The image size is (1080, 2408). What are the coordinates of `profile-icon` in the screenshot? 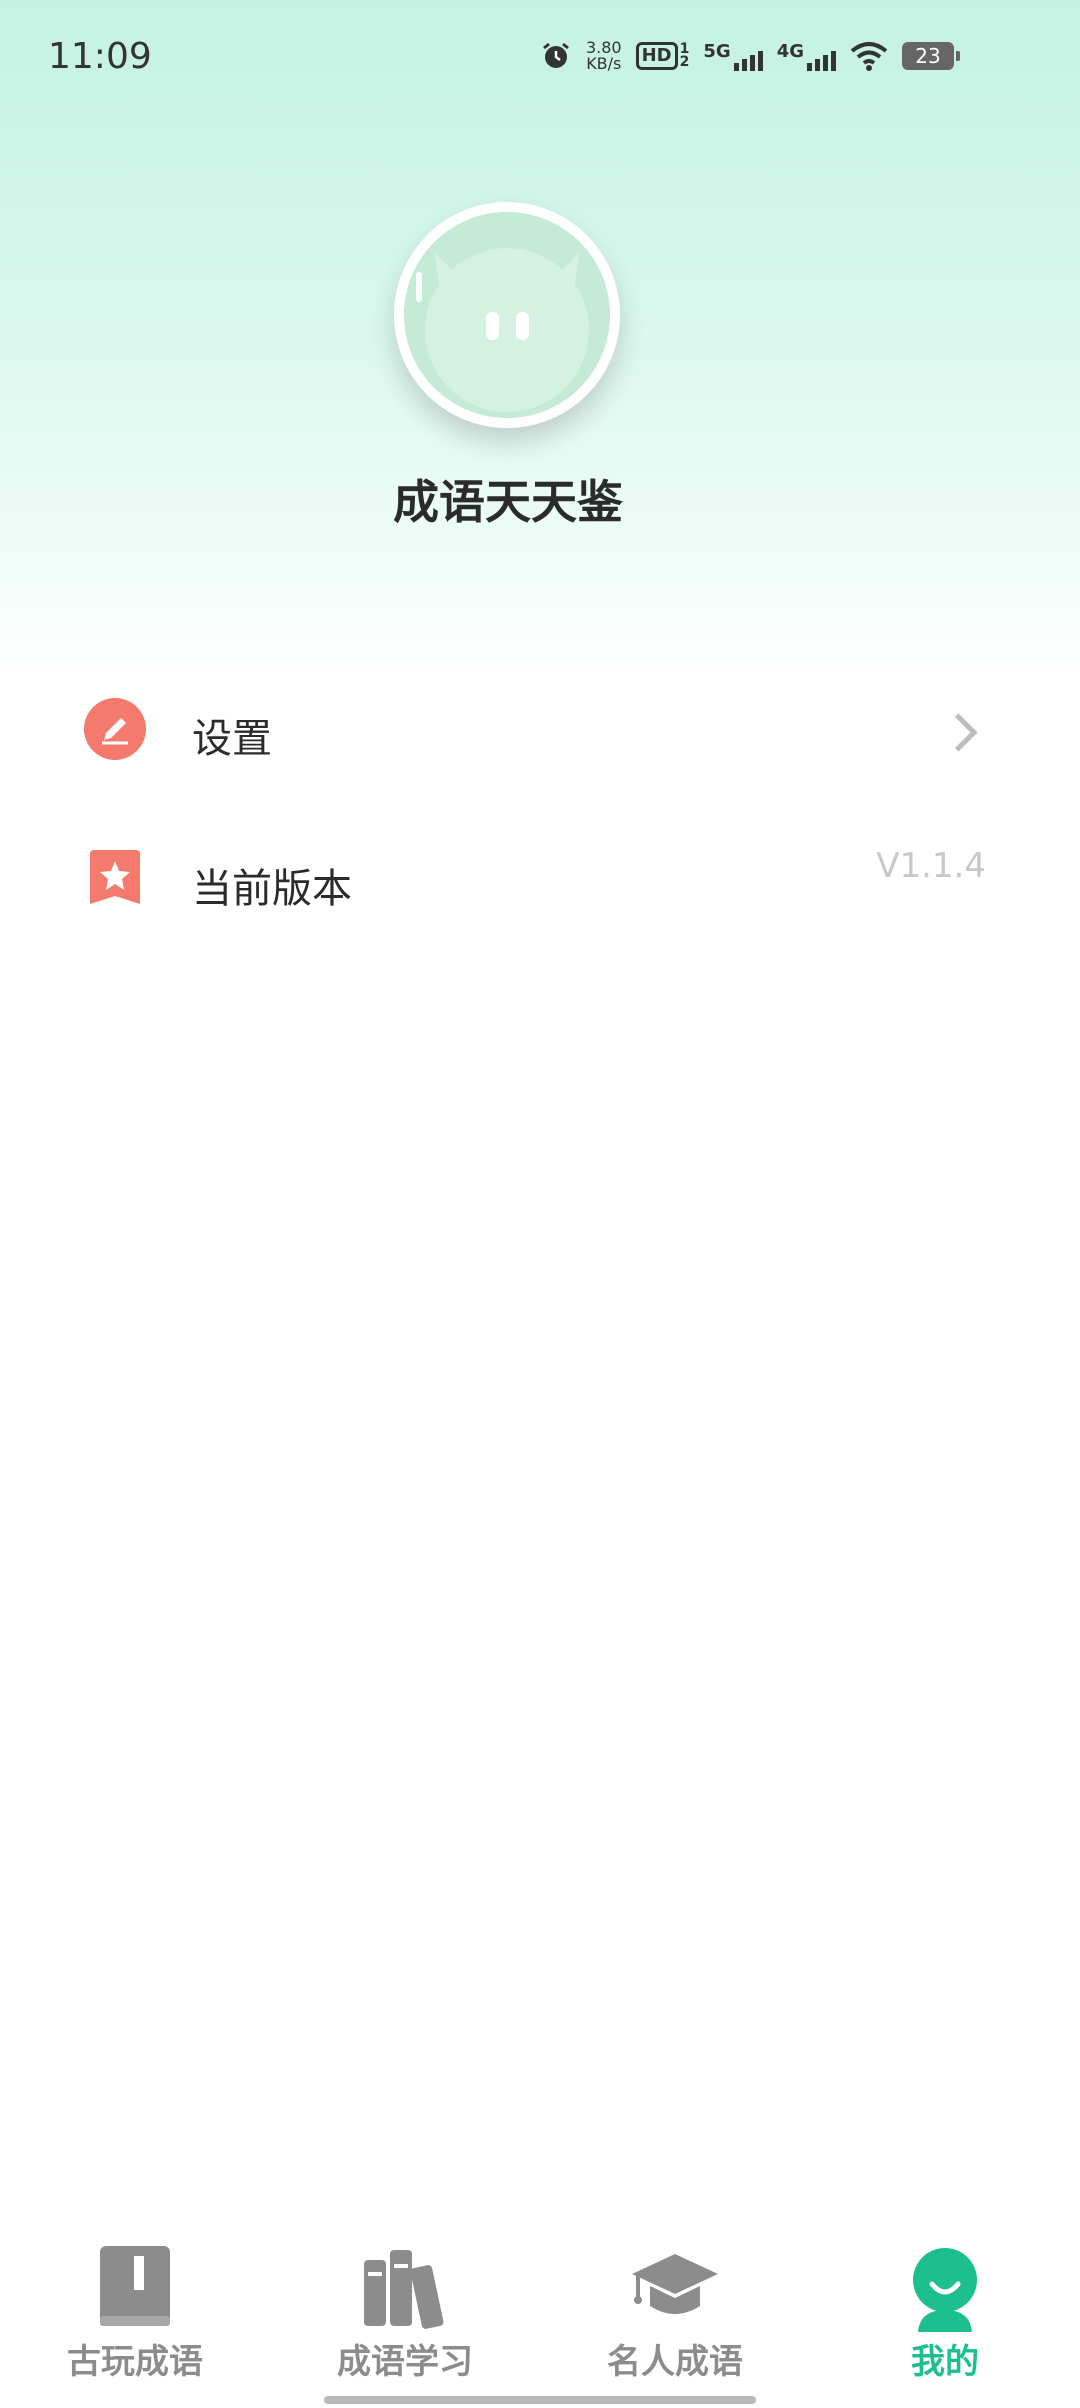 It's located at (945, 2290).